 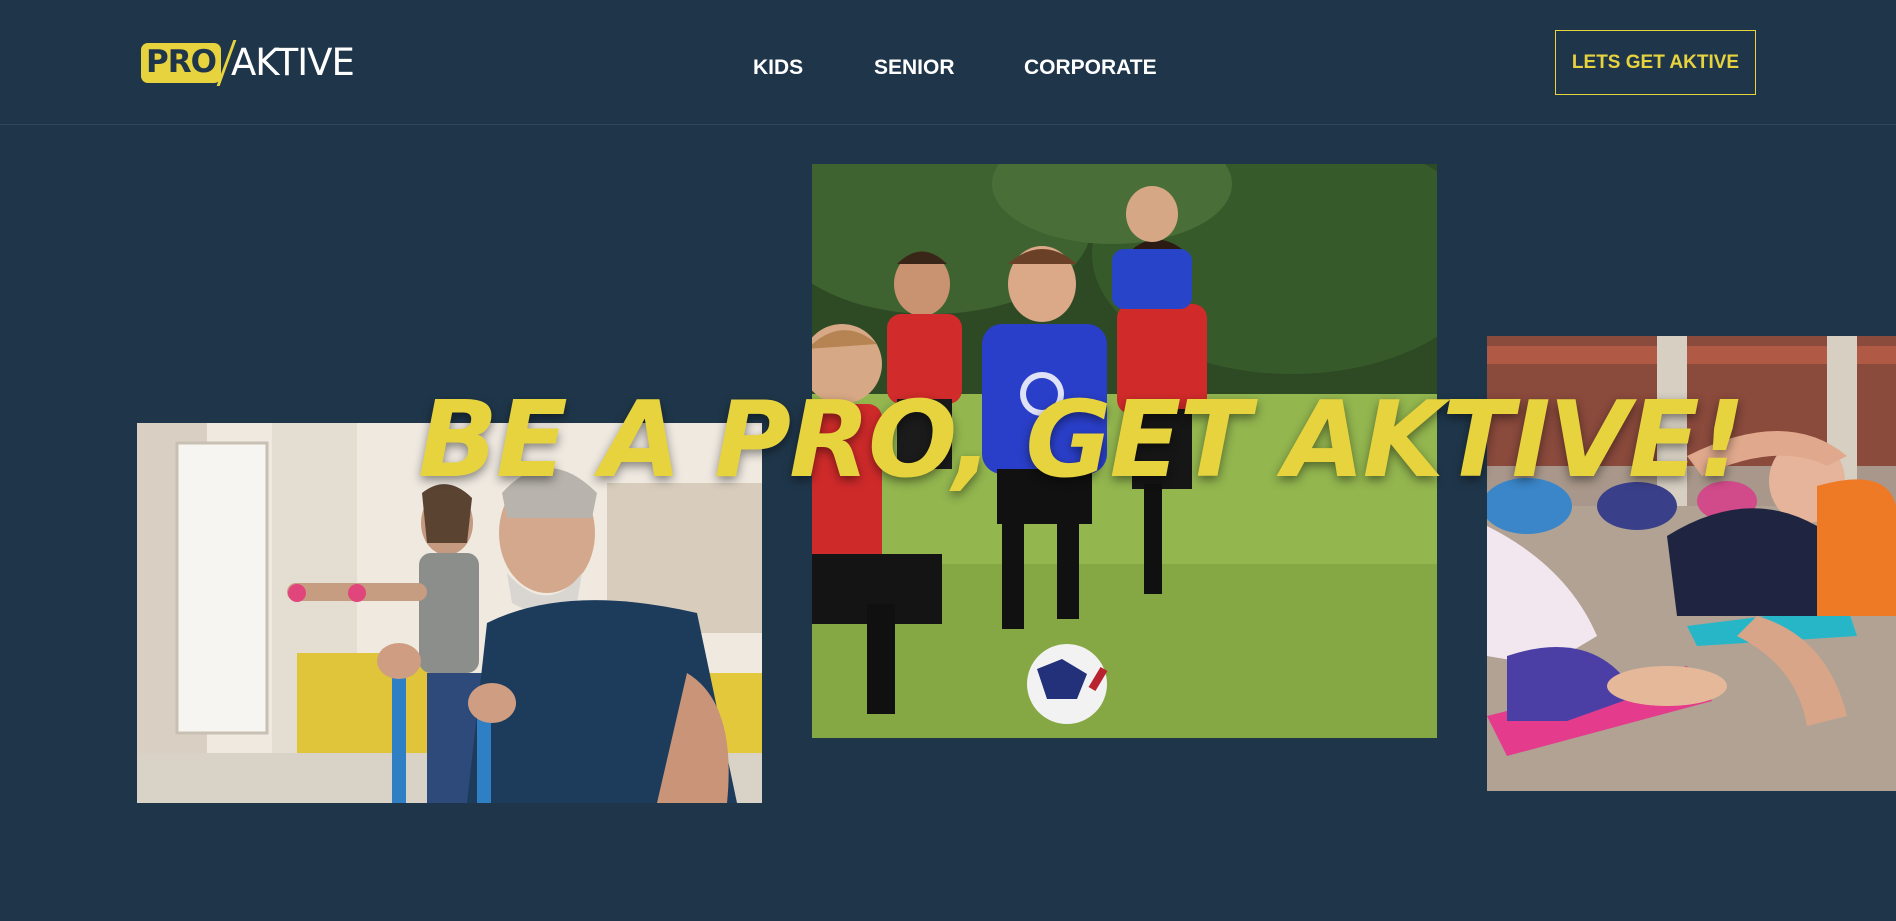 I want to click on nav-item-corporate: CORPORATE, so click(x=1090, y=68).